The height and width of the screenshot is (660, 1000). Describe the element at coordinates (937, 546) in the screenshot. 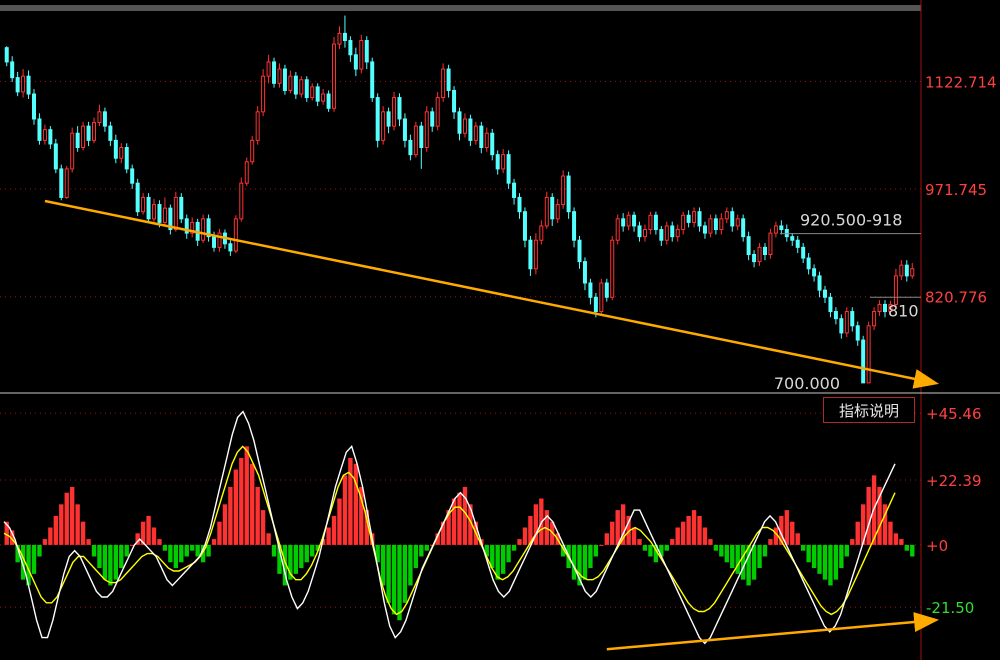

I see `macd-tick-label: +0` at that location.